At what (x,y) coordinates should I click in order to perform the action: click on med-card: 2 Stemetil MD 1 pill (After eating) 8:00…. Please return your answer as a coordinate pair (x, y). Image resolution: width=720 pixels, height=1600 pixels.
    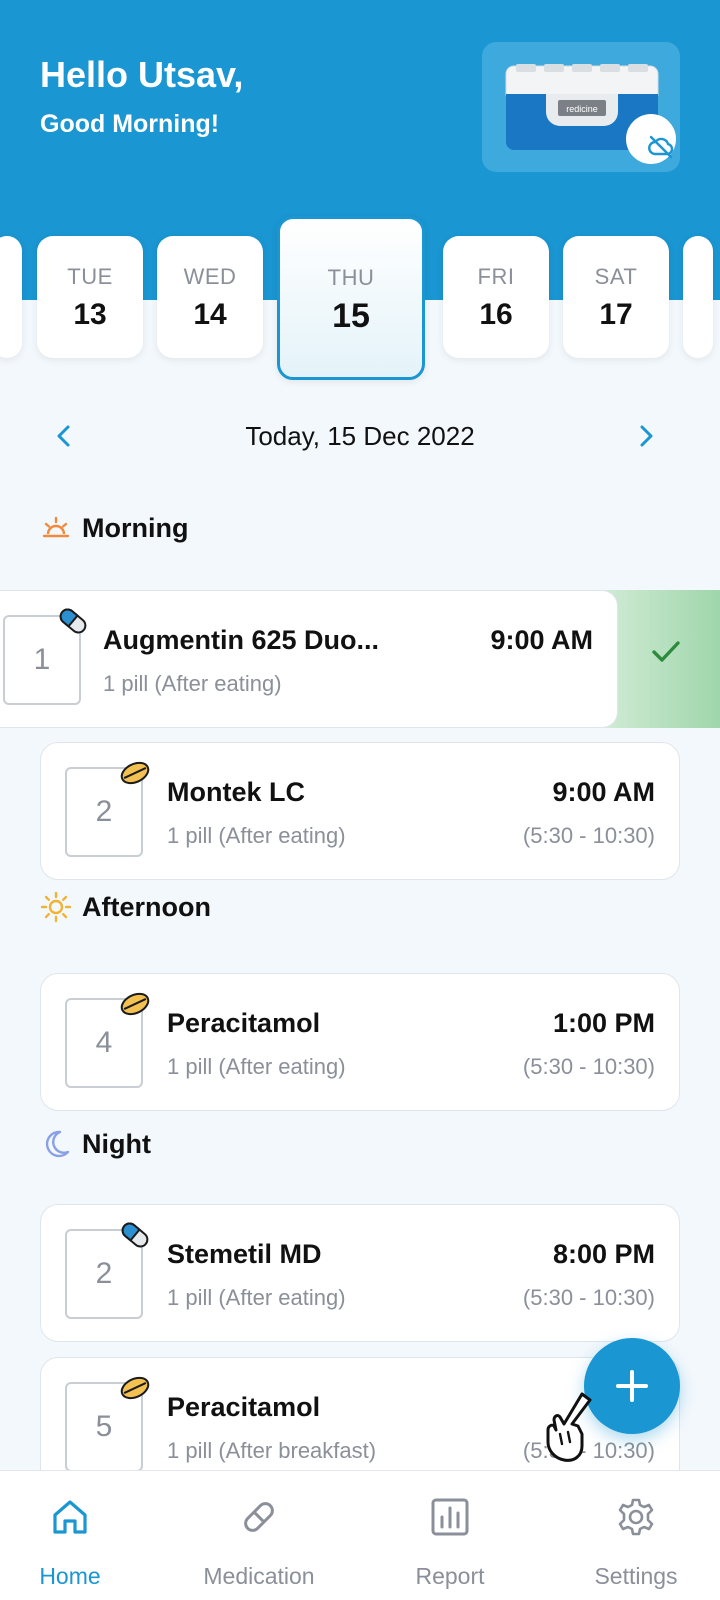
    Looking at the image, I should click on (360, 1273).